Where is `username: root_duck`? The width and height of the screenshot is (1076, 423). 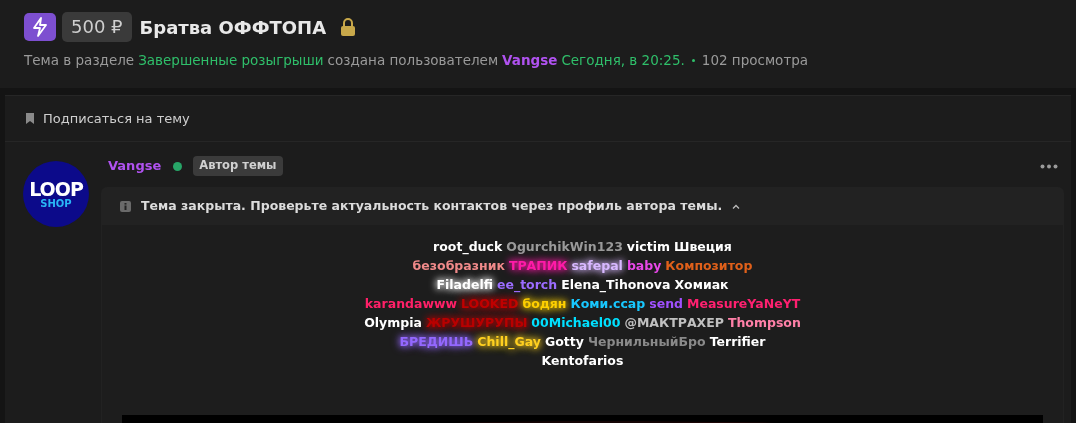 username: root_duck is located at coordinates (468, 246).